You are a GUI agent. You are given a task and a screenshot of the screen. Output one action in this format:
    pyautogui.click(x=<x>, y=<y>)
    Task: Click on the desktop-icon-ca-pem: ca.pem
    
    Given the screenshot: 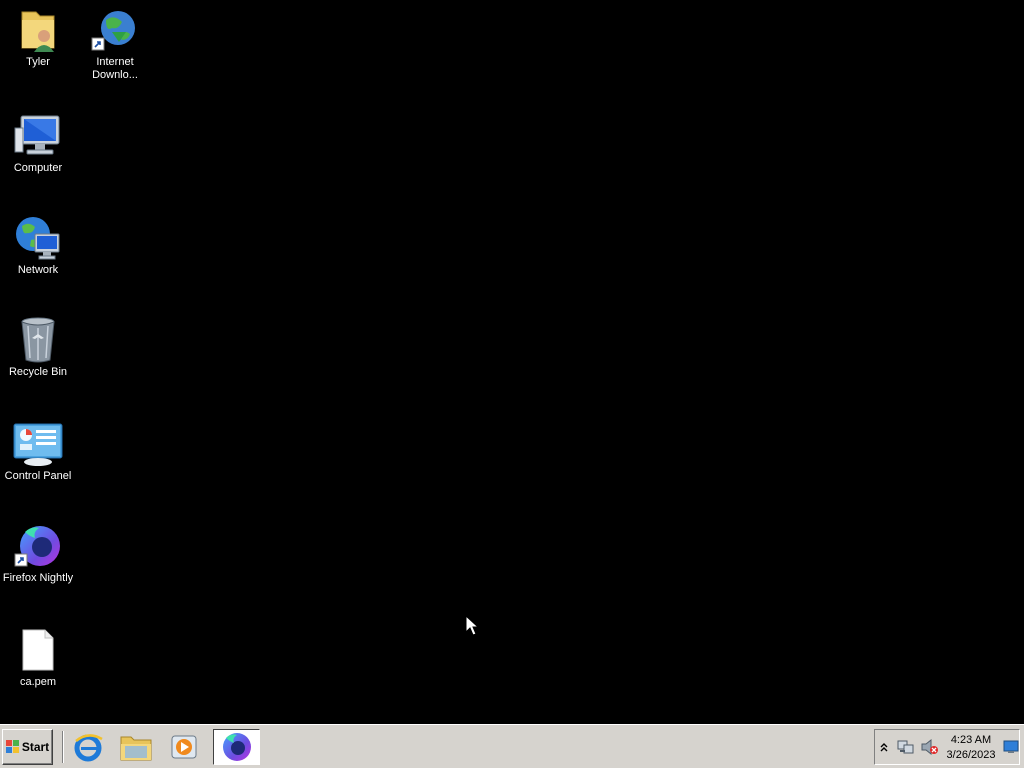 What is the action you would take?
    pyautogui.click(x=38, y=657)
    